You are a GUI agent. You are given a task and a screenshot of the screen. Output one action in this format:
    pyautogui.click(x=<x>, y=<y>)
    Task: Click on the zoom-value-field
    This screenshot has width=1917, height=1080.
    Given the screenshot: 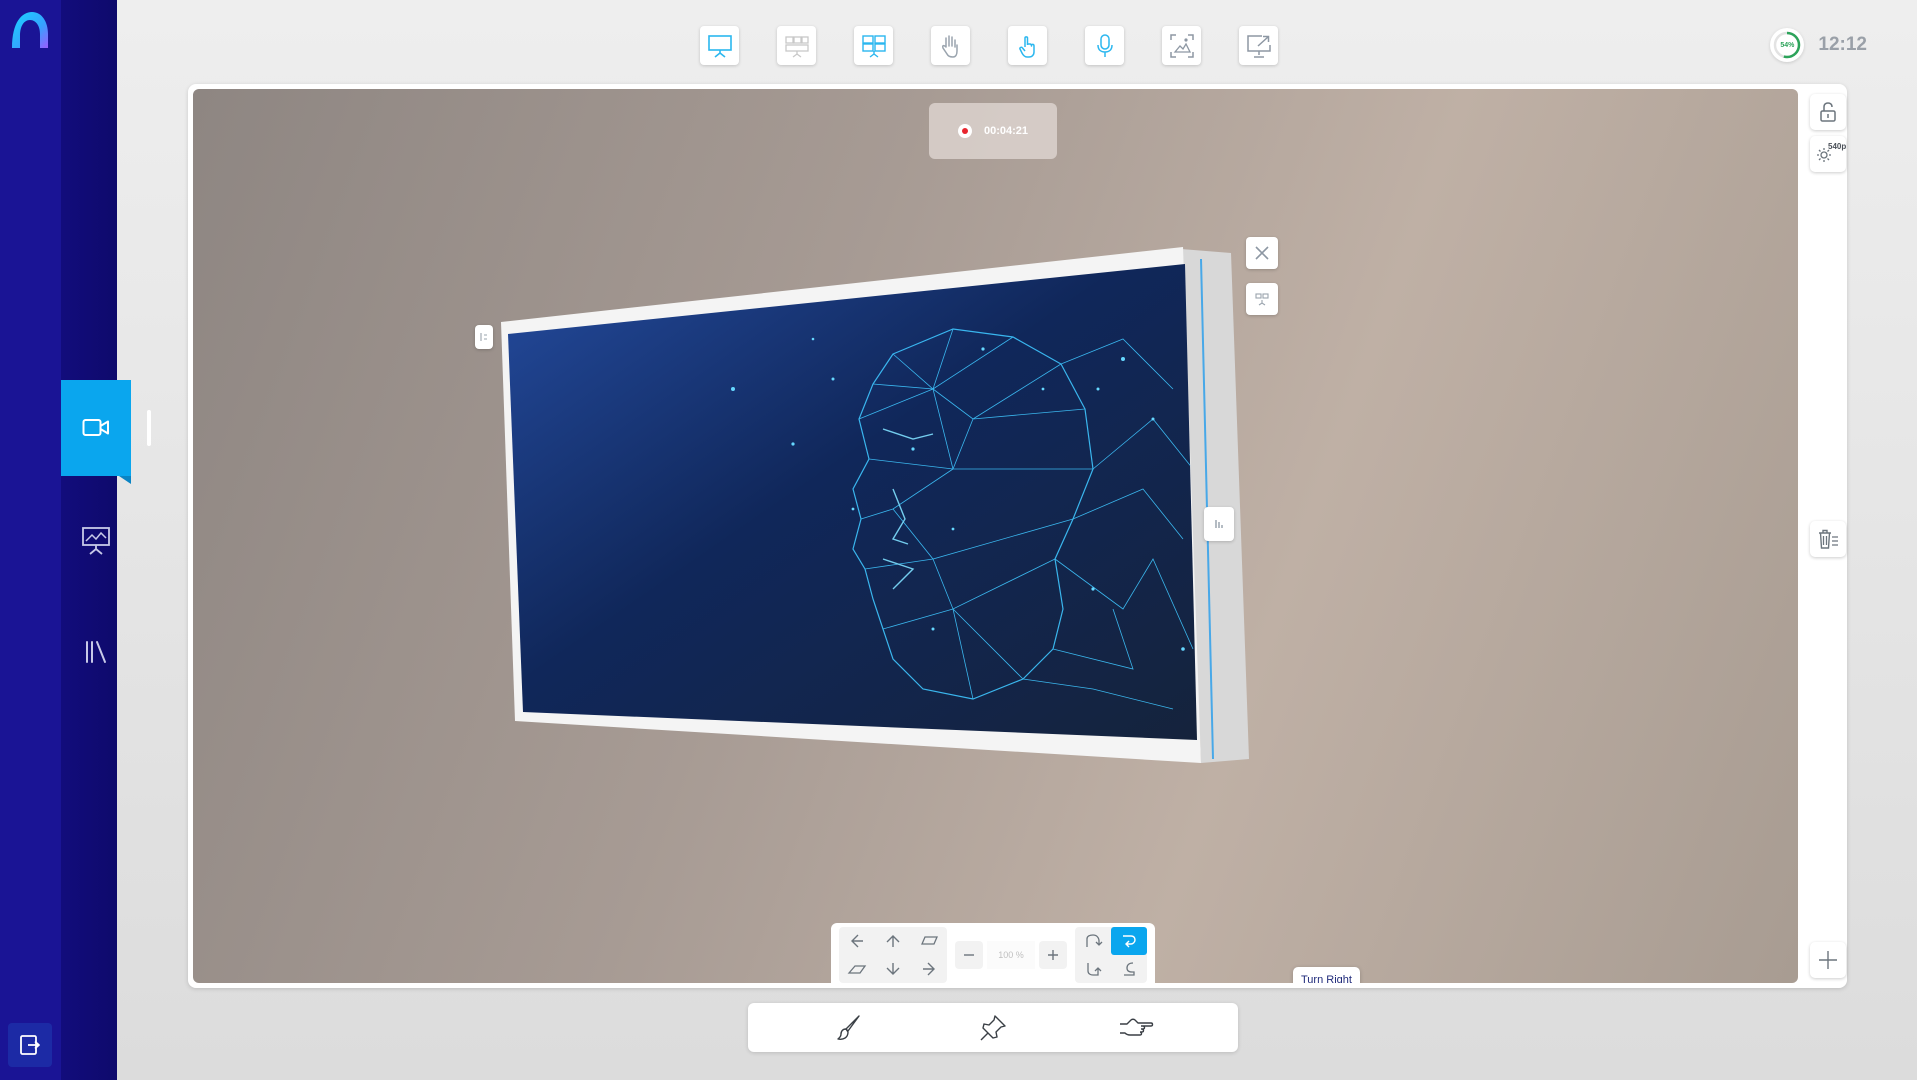 What is the action you would take?
    pyautogui.click(x=1011, y=955)
    